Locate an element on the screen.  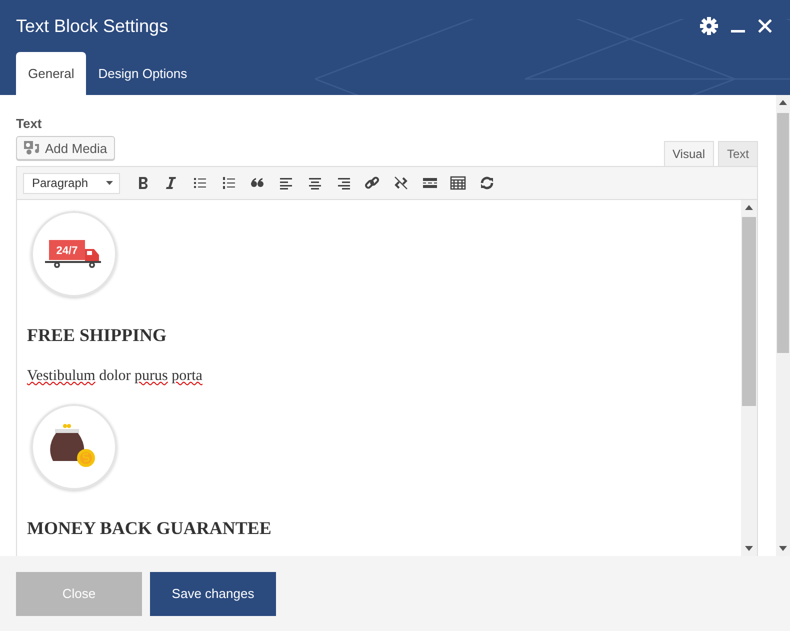
more-icon is located at coordinates (430, 183).